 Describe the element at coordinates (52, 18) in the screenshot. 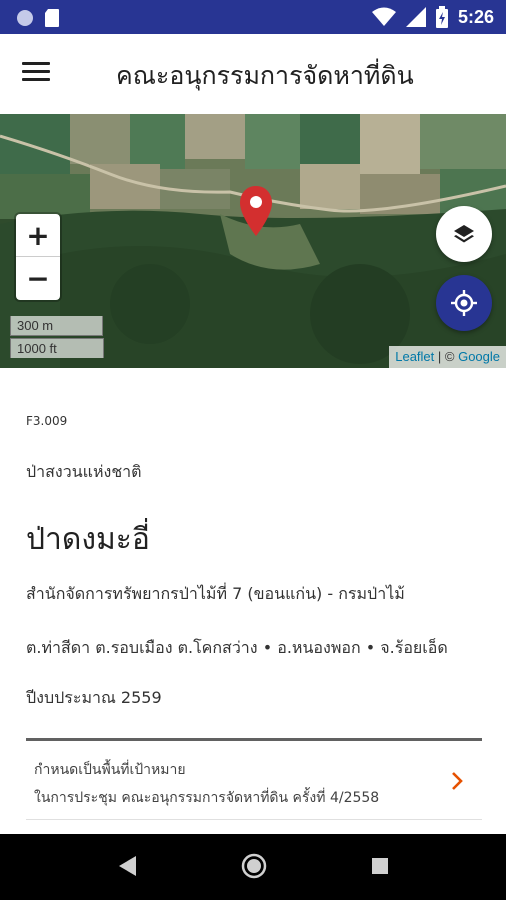

I see `sd-card-icon` at that location.